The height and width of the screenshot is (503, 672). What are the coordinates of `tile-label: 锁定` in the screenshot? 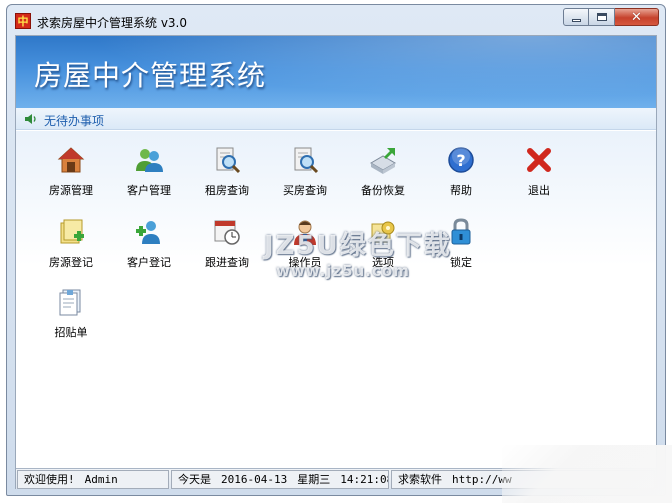 It's located at (461, 262).